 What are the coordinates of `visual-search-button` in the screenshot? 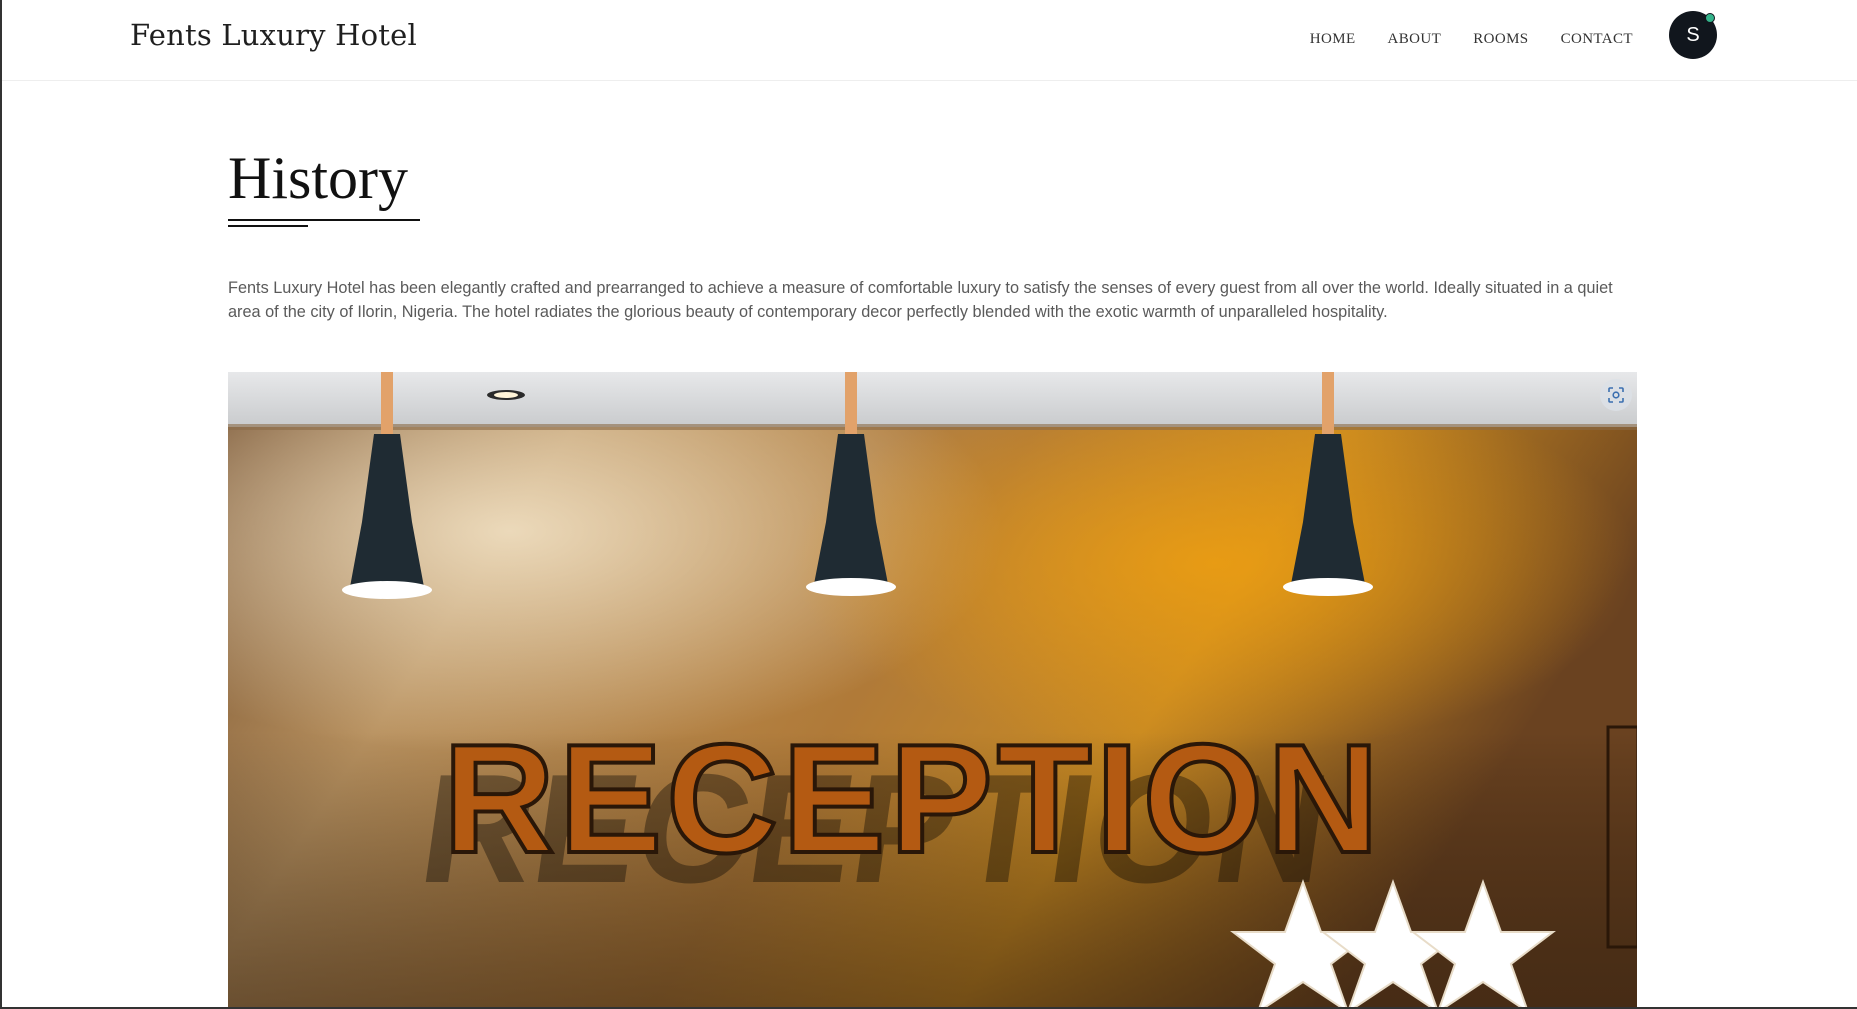 It's located at (1616, 395).